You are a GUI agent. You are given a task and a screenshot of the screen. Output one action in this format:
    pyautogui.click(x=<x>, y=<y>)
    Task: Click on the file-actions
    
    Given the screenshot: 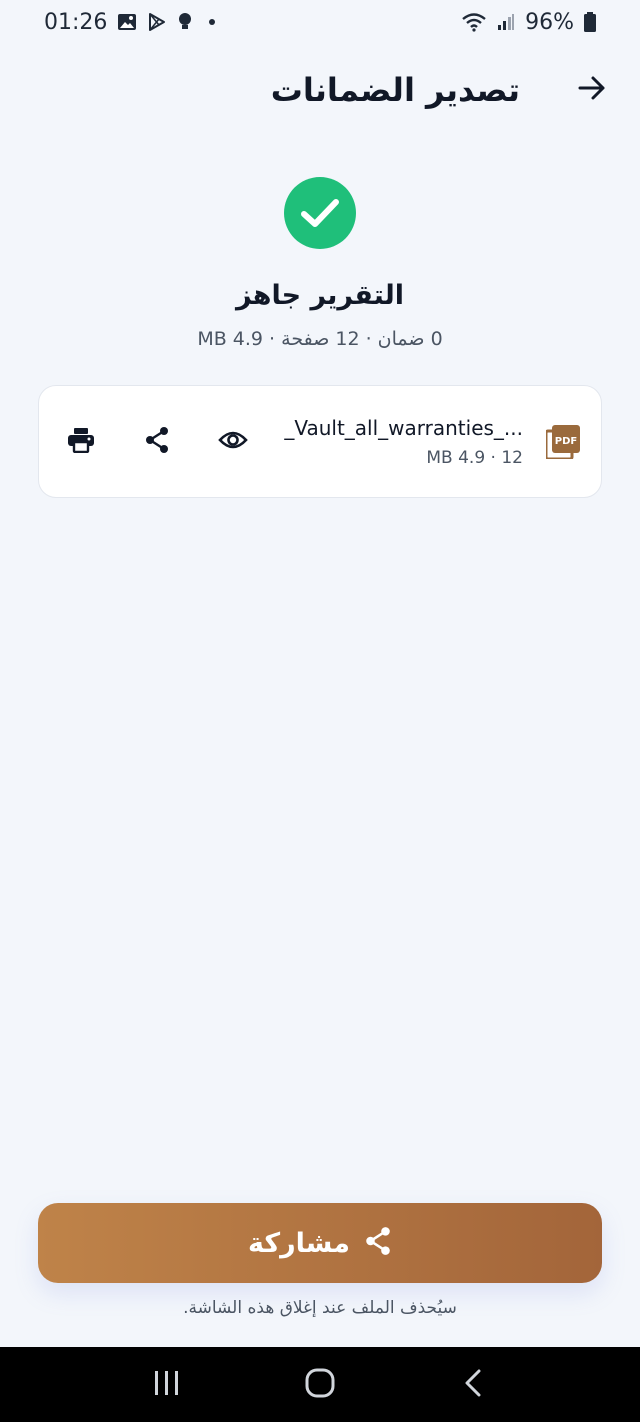 What is the action you would take?
    pyautogui.click(x=157, y=442)
    